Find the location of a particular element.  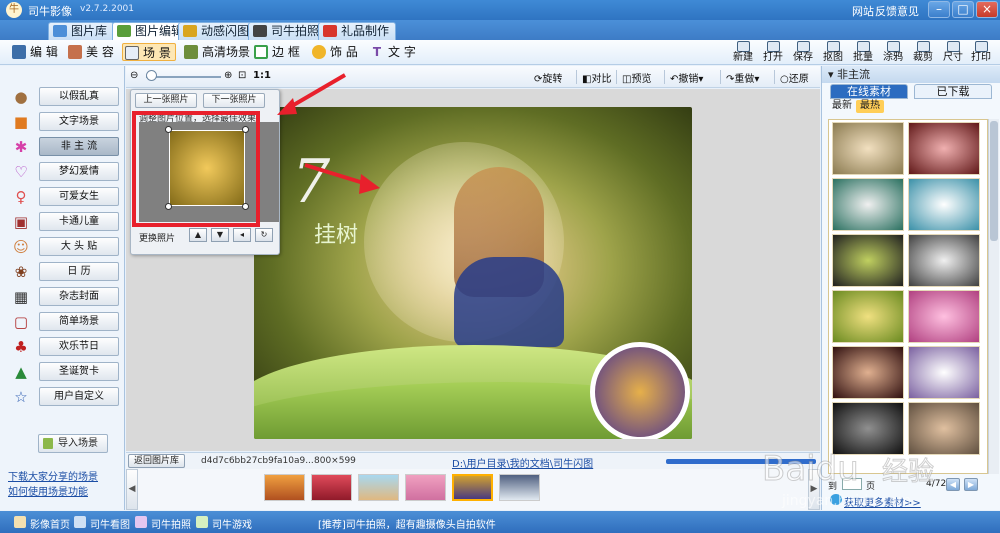

sidebar-item-label: 以假乱真 is located at coordinates (79, 96).